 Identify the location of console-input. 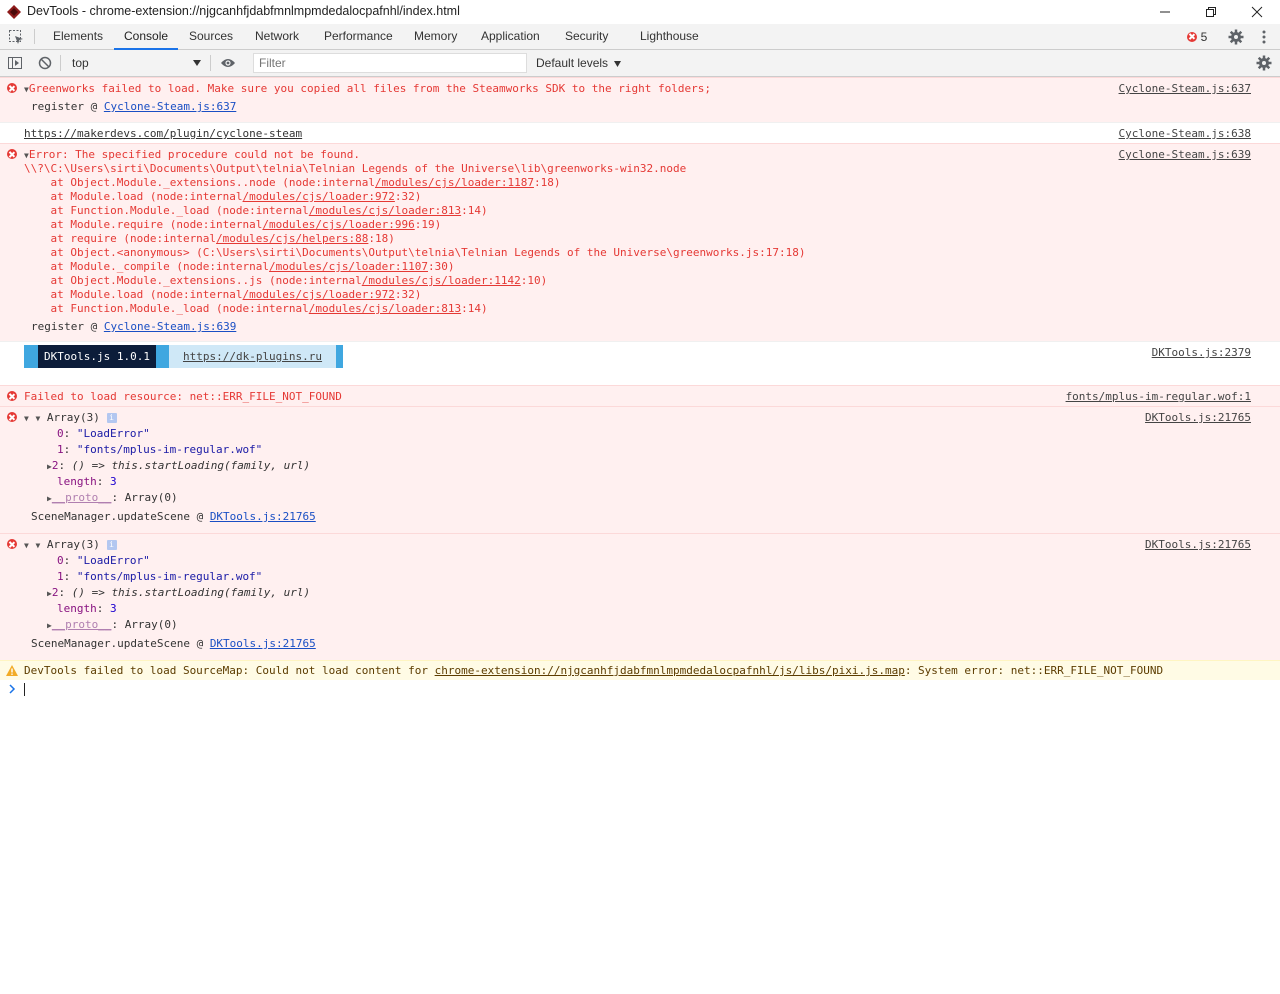
(24, 689).